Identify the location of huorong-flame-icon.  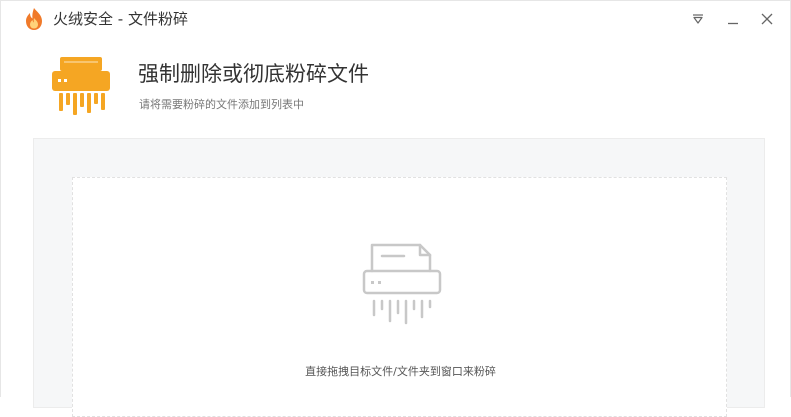
(34, 19).